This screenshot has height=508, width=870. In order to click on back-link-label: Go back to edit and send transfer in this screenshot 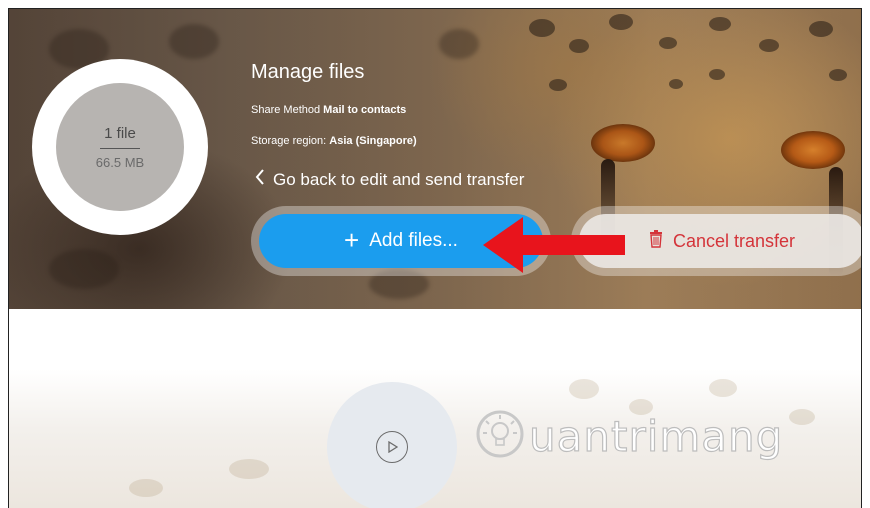, I will do `click(399, 179)`.